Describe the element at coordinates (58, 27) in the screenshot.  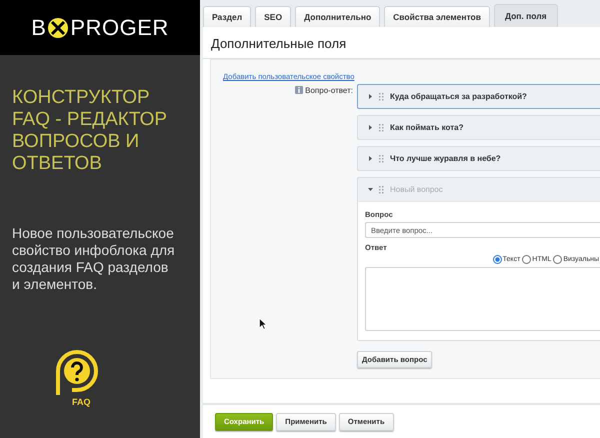
I see `logo-x-icon` at that location.